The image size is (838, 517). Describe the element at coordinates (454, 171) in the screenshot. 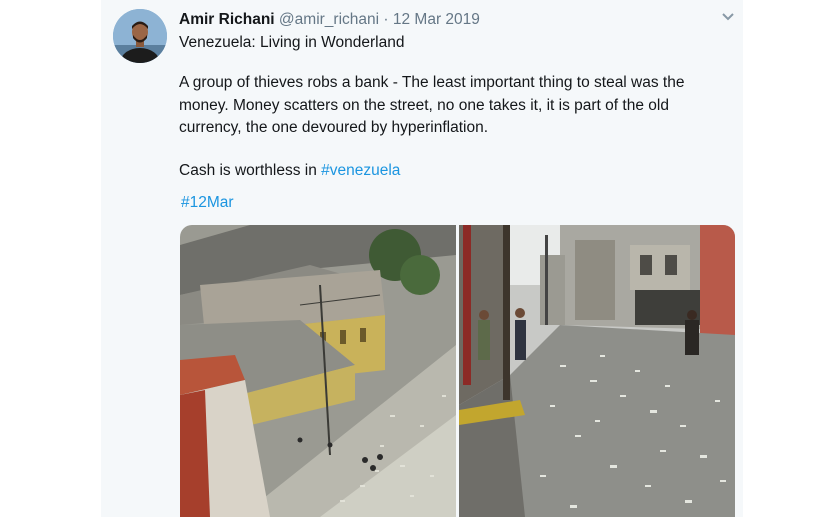

I see `tweet-paragraph-2: Cash is worthless in #venezuela` at that location.